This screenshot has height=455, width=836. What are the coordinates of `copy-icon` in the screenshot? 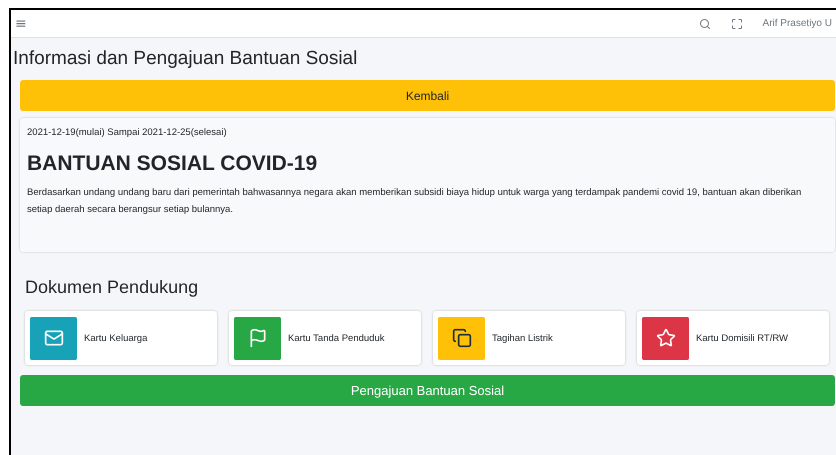 It's located at (462, 338).